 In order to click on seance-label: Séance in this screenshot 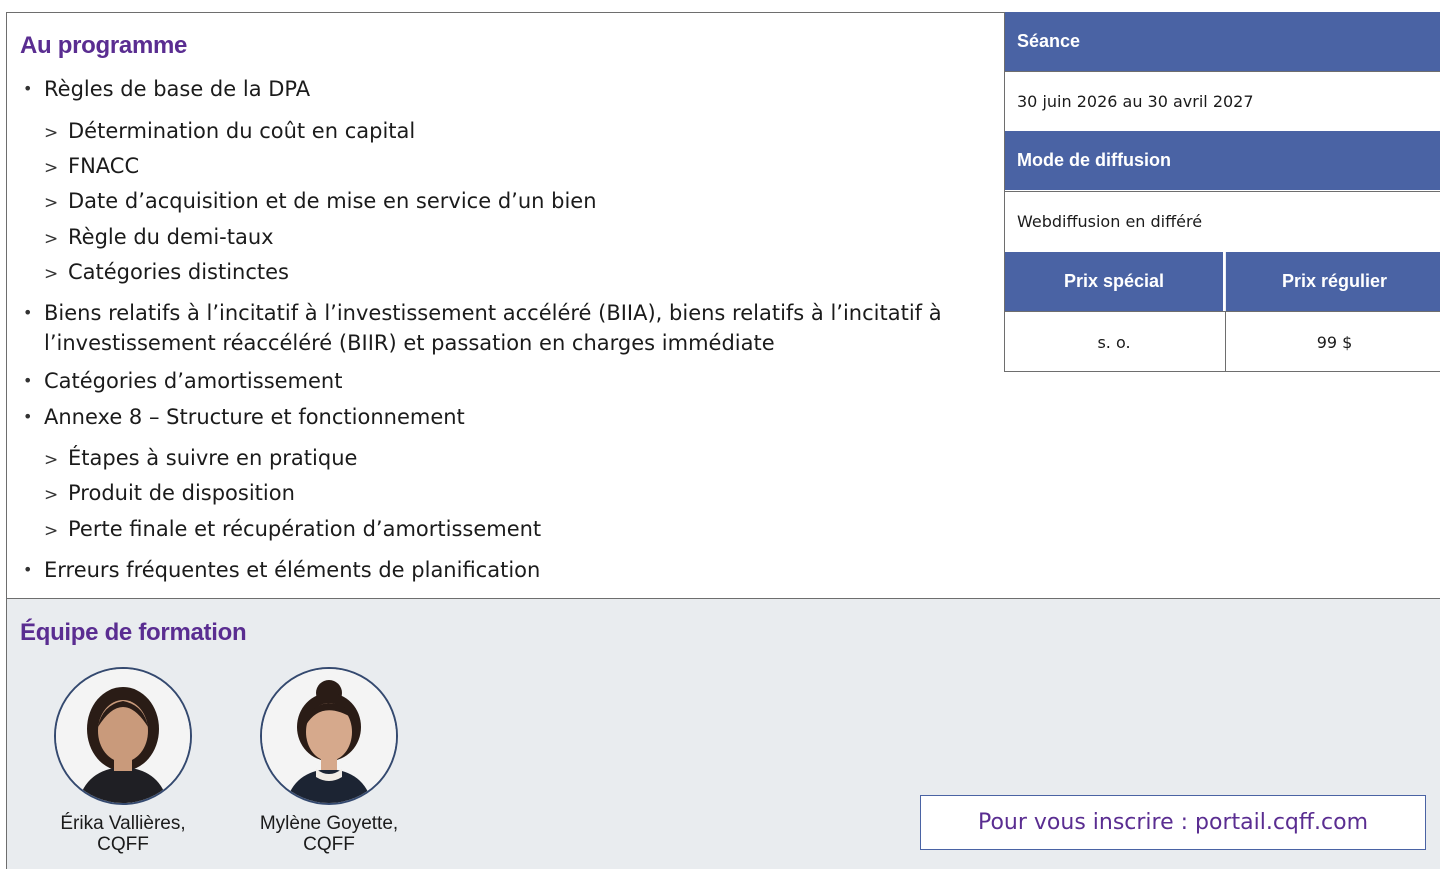, I will do `click(1049, 41)`.